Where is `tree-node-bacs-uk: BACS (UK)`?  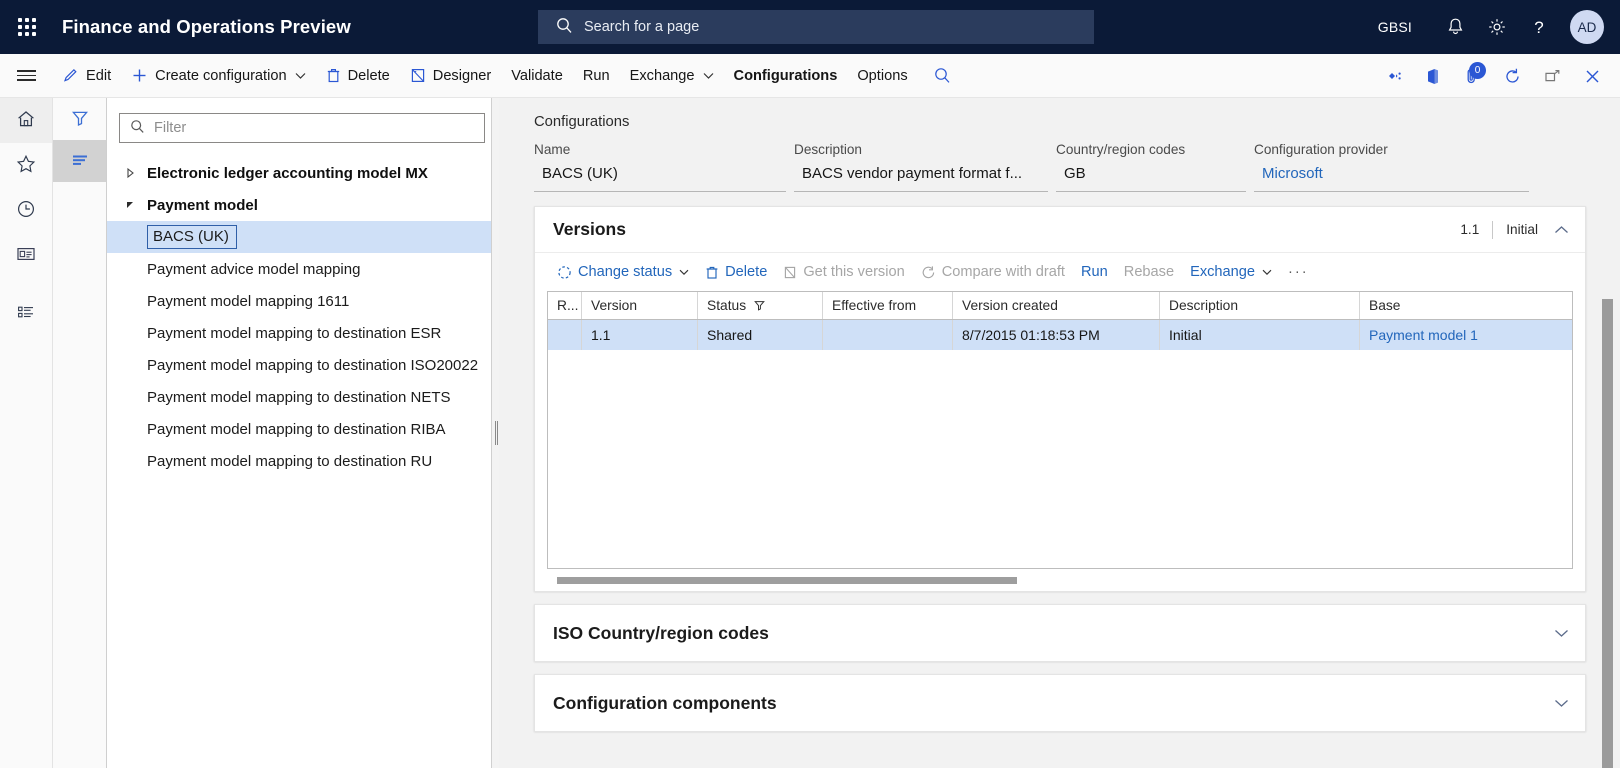
tree-node-bacs-uk: BACS (UK) is located at coordinates (303, 237).